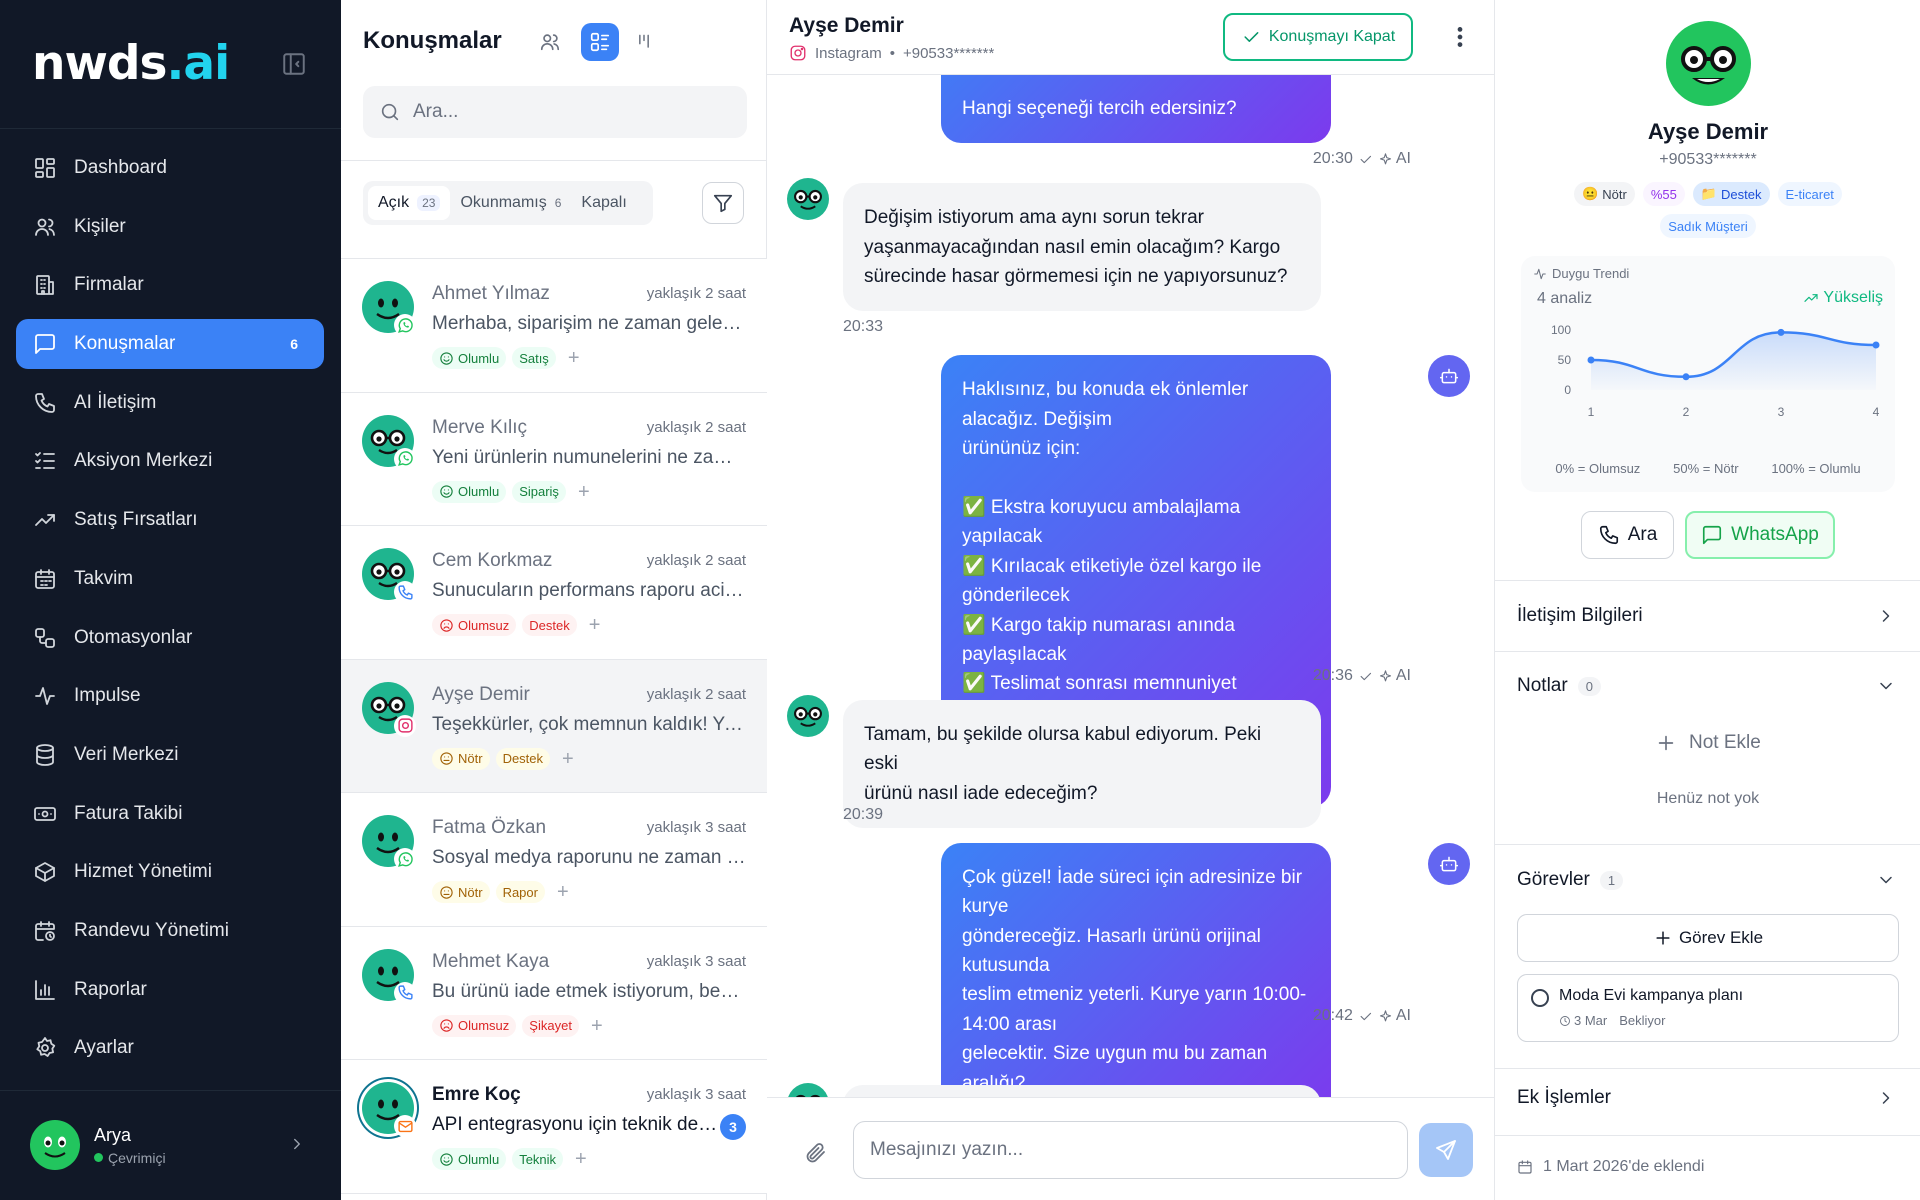  Describe the element at coordinates (534, 358) in the screenshot. I see `category-badge: Satış` at that location.